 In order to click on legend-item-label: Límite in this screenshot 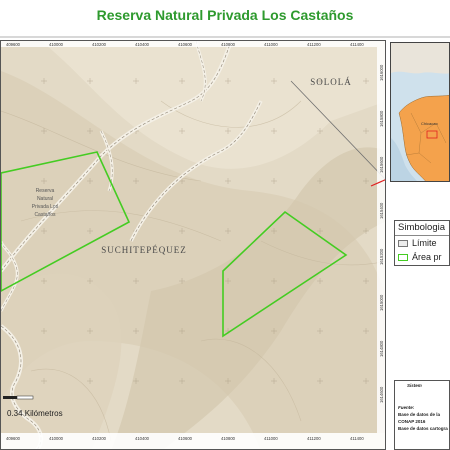, I will do `click(424, 243)`.